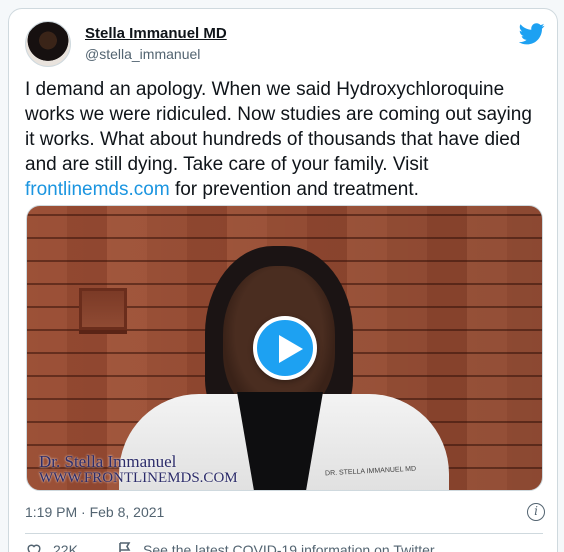  What do you see at coordinates (532, 34) in the screenshot?
I see `twitter-bird-icon` at bounding box center [532, 34].